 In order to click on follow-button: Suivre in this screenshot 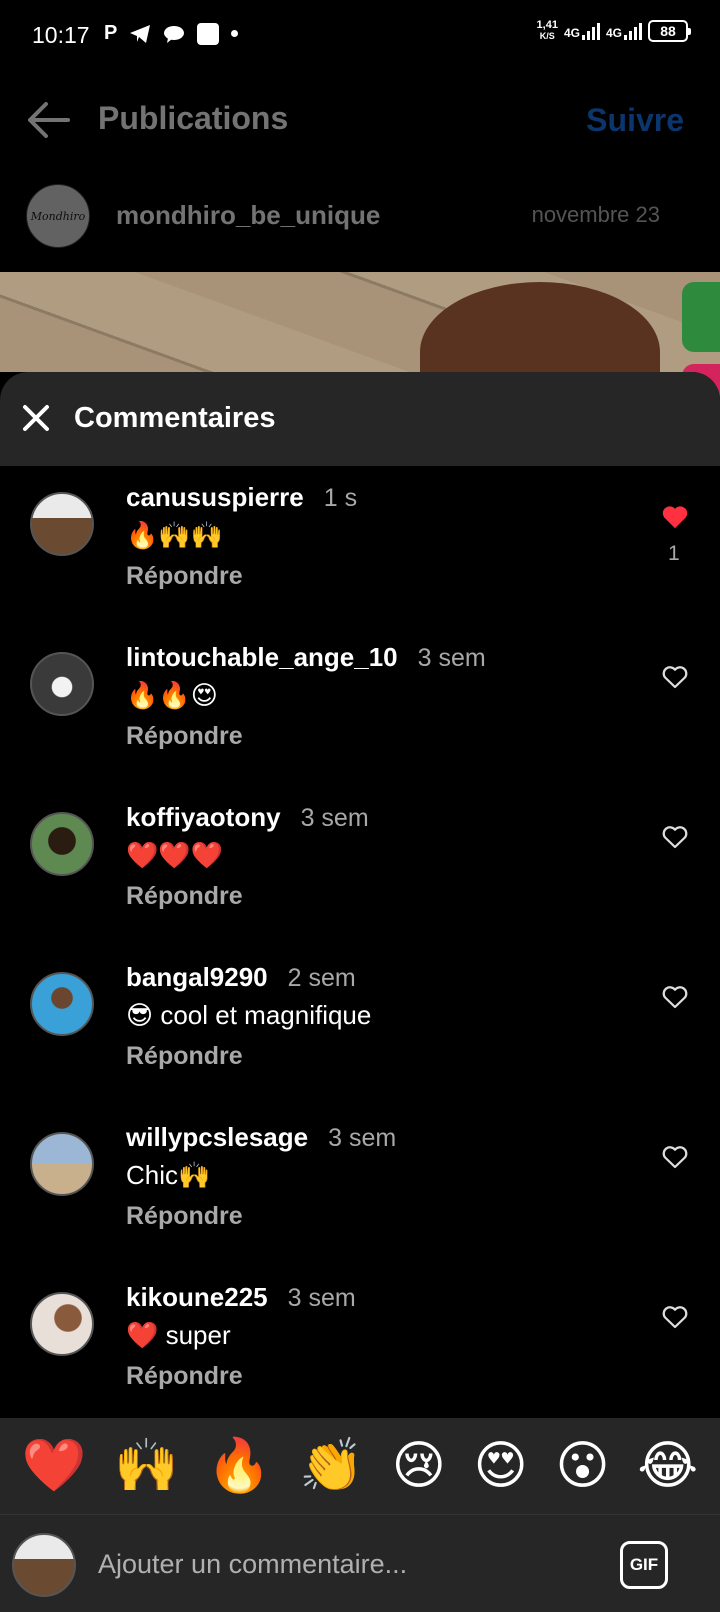, I will do `click(635, 120)`.